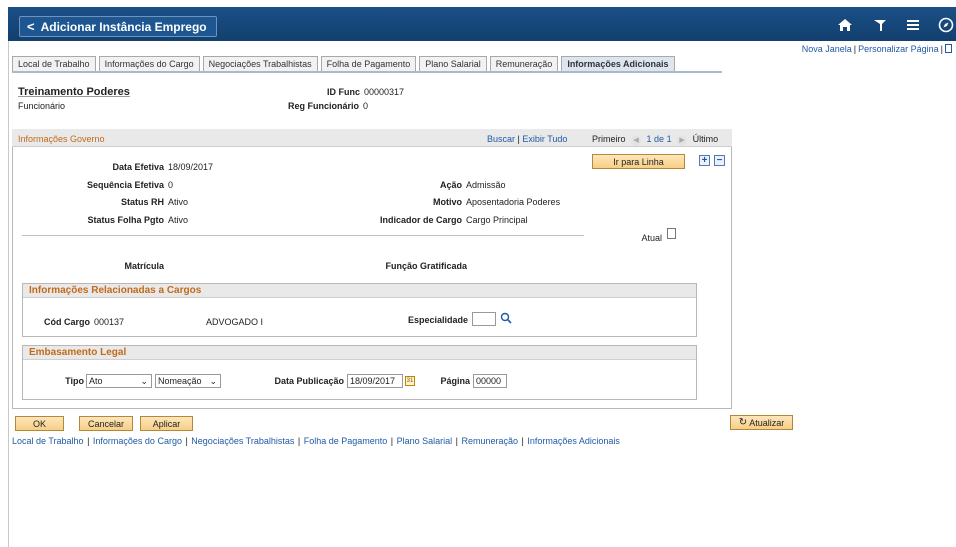 The height and width of the screenshot is (547, 956). What do you see at coordinates (484, 319) in the screenshot?
I see `especialidade-input` at bounding box center [484, 319].